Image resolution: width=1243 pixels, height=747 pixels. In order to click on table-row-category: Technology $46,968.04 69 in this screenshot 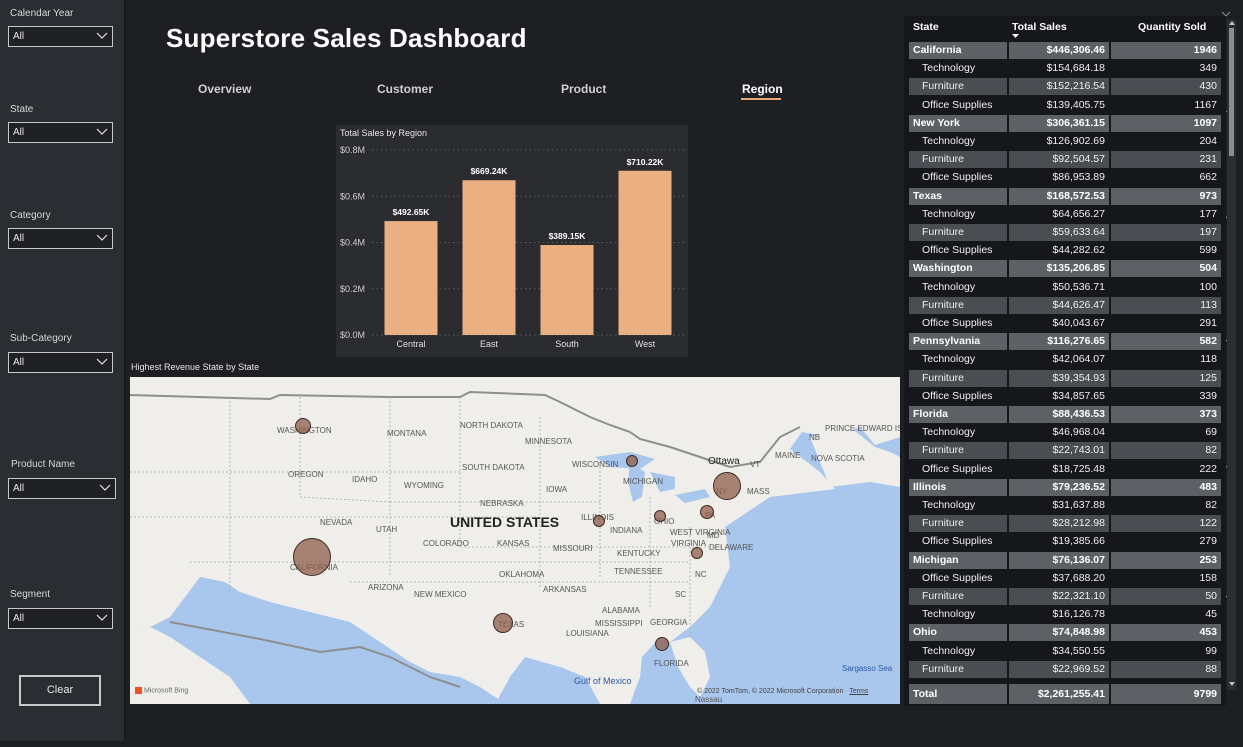, I will do `click(1065, 433)`.